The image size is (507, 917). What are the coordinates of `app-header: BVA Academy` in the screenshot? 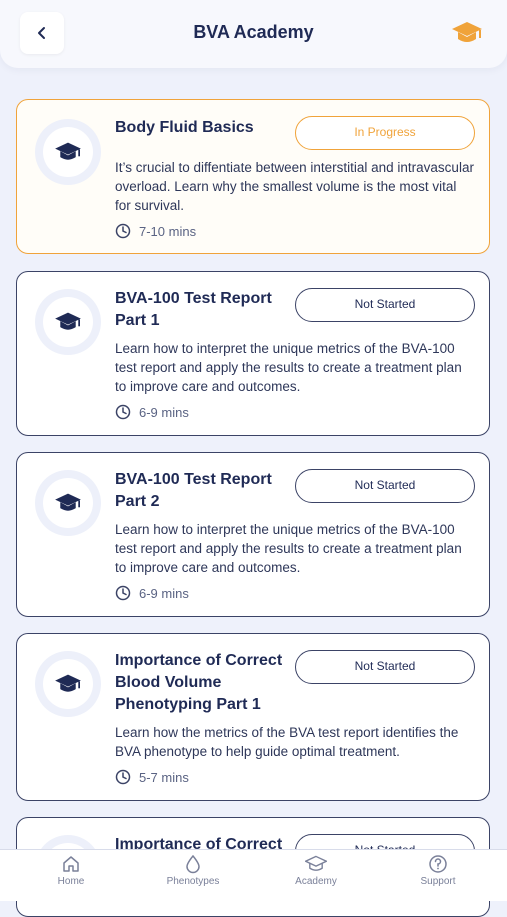 It's located at (253, 34).